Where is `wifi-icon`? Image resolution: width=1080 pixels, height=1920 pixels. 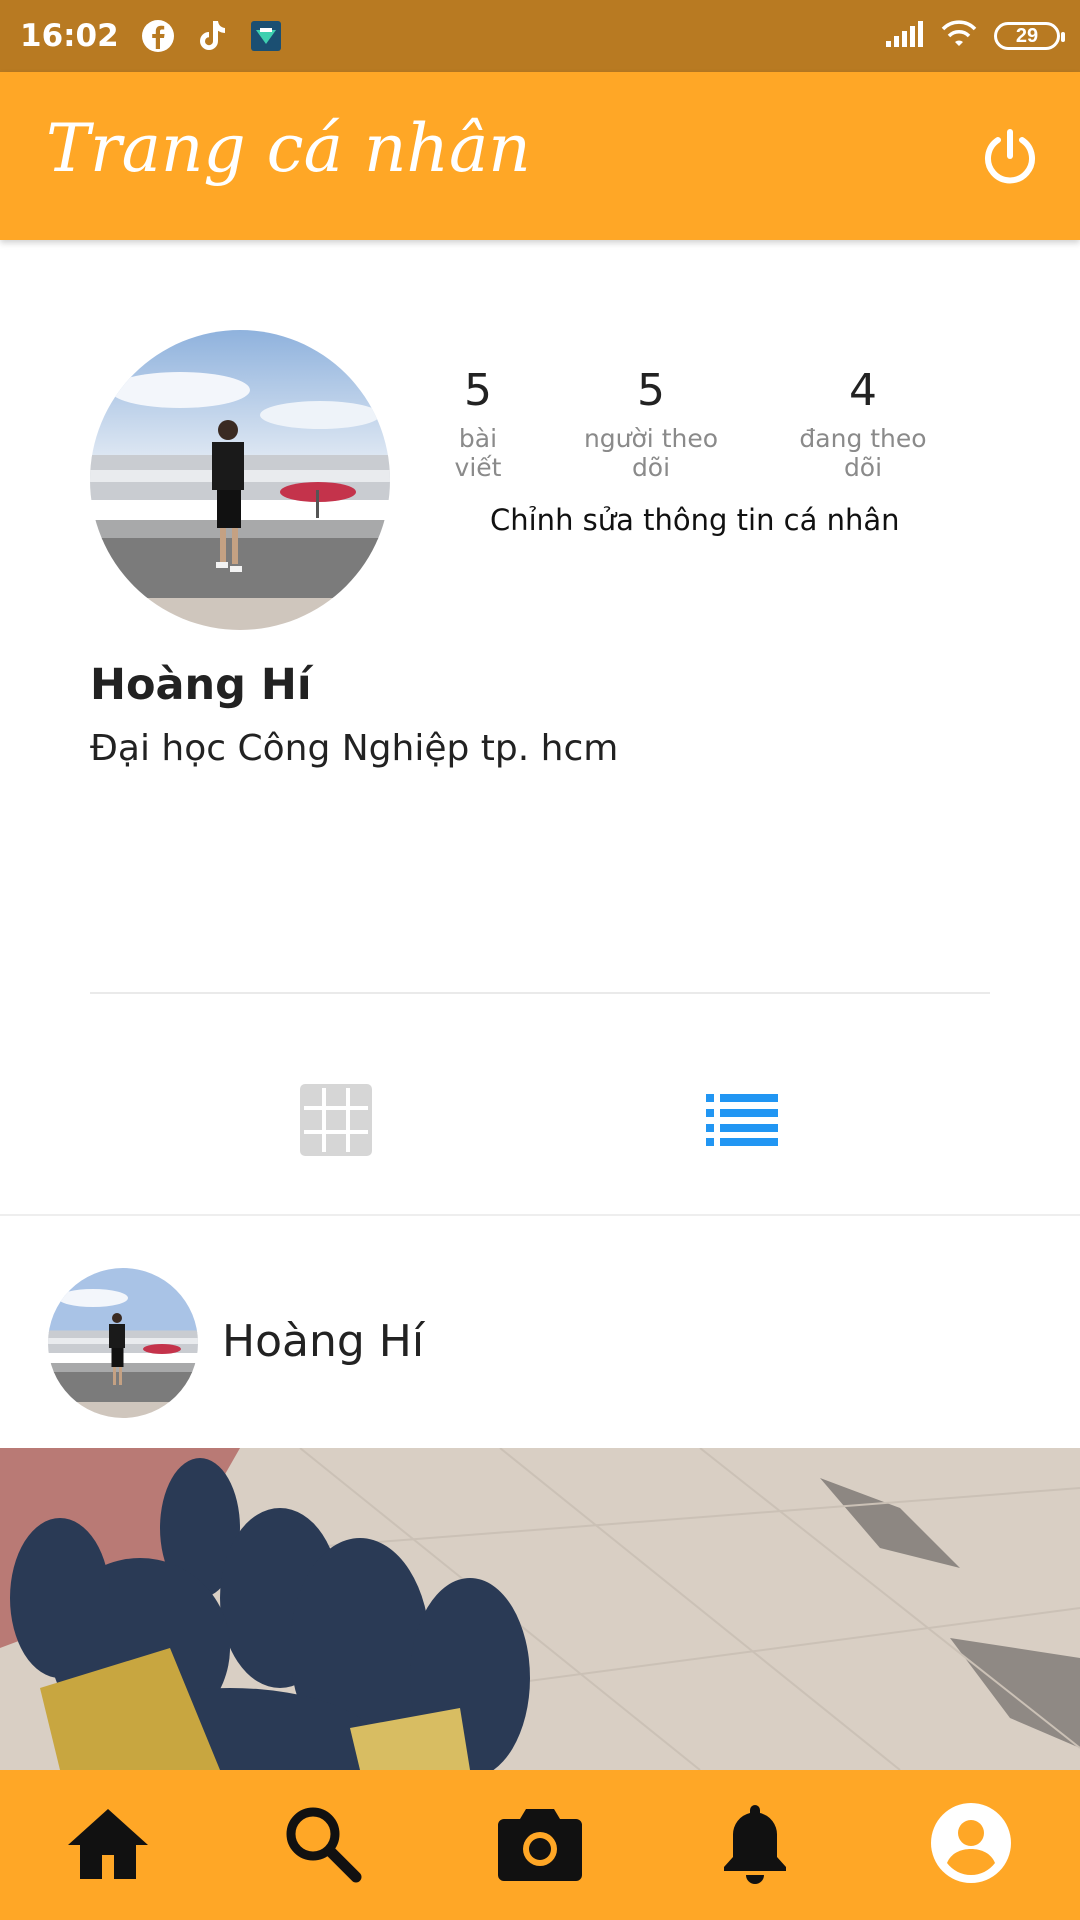 wifi-icon is located at coordinates (959, 36).